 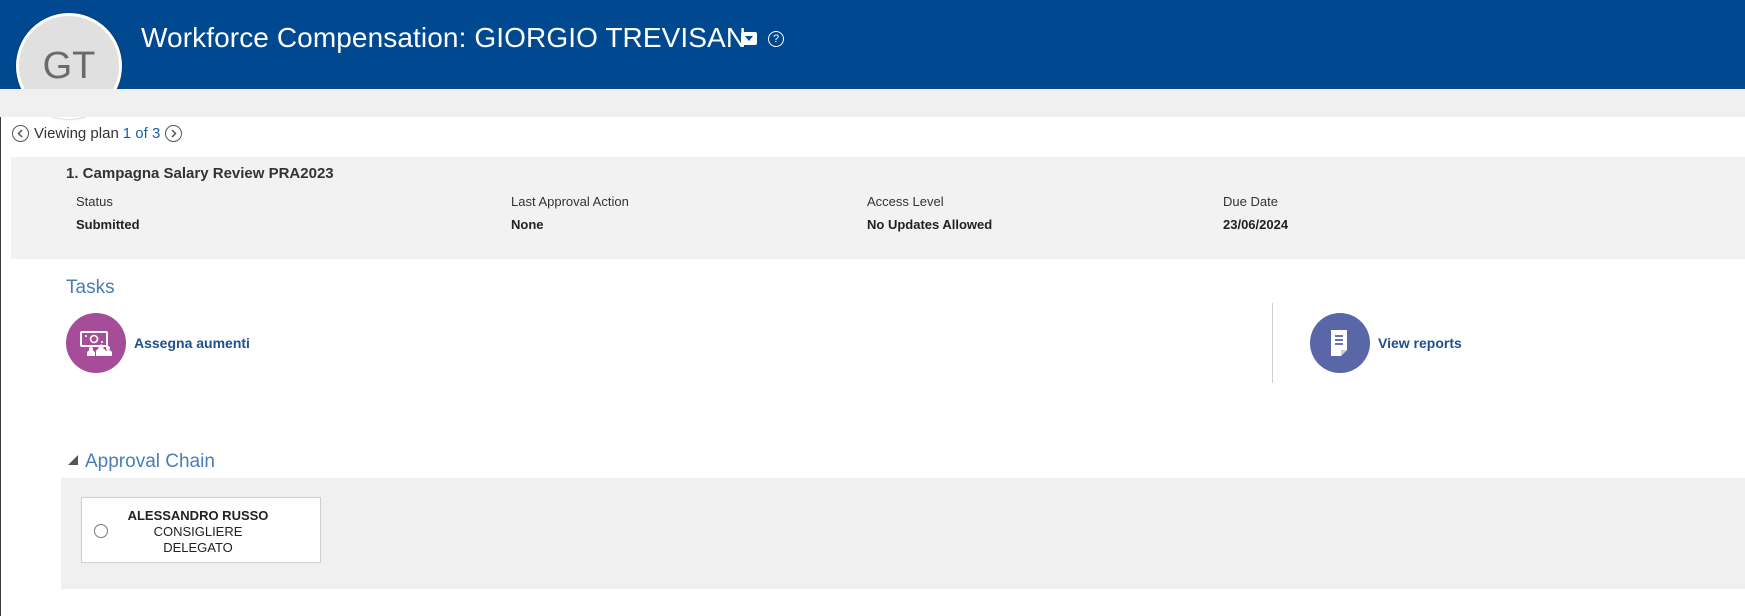 What do you see at coordinates (141, 134) in the screenshot?
I see `plan-count: 1 of 3` at bounding box center [141, 134].